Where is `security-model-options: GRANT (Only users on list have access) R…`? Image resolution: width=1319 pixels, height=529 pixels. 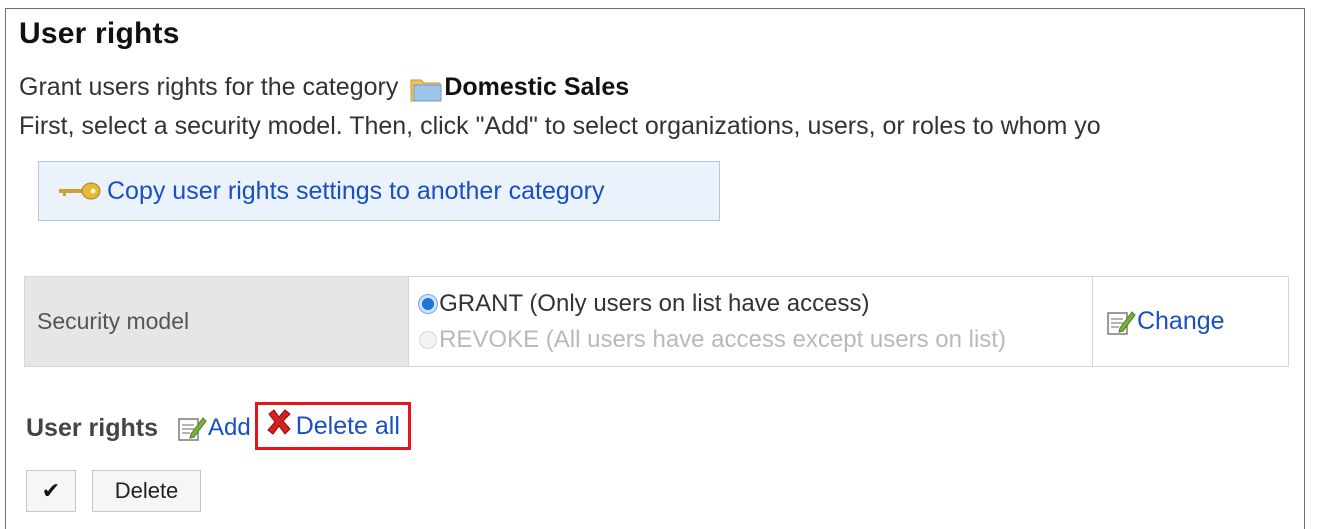
security-model-options: GRANT (Only users on list have access) R… is located at coordinates (750, 321).